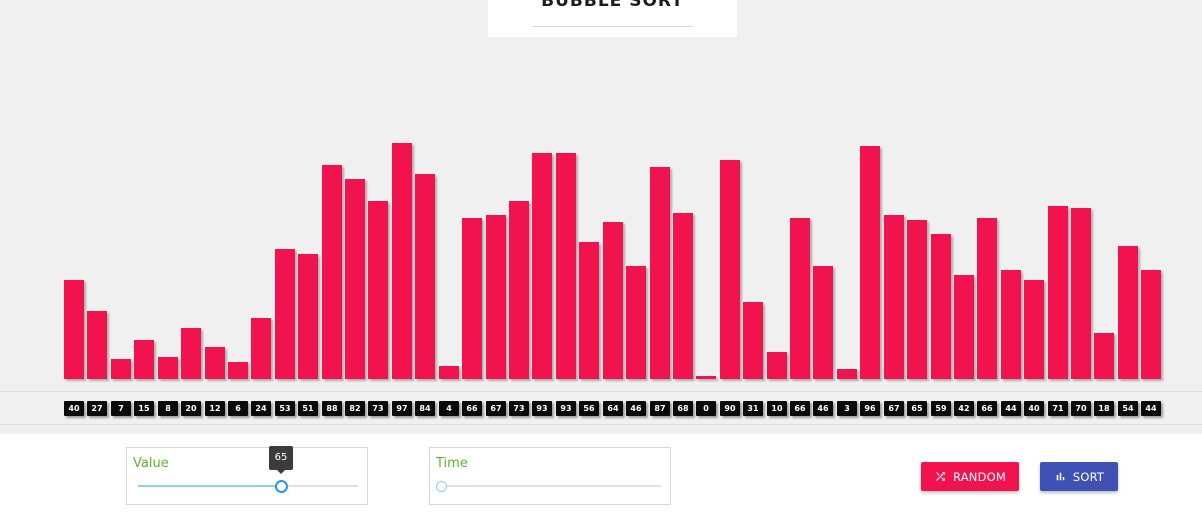 The height and width of the screenshot is (515, 1202). Describe the element at coordinates (215, 408) in the screenshot. I see `array-value-label: 12` at that location.